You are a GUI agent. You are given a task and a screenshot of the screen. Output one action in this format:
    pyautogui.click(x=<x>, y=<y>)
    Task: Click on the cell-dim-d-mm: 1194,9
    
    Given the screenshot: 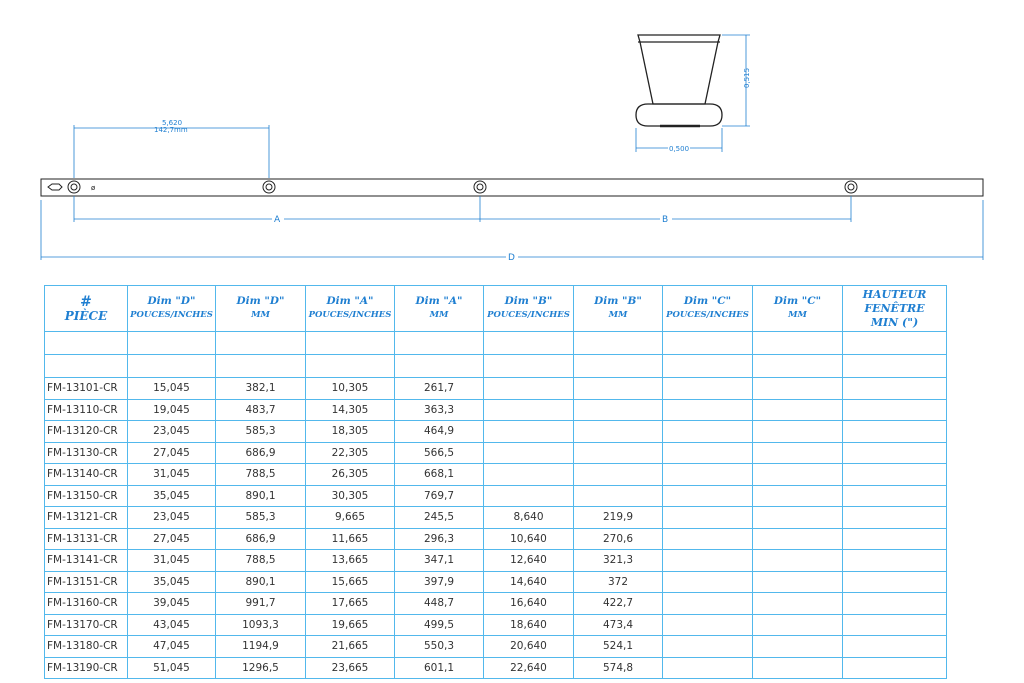 What is the action you would take?
    pyautogui.click(x=260, y=646)
    